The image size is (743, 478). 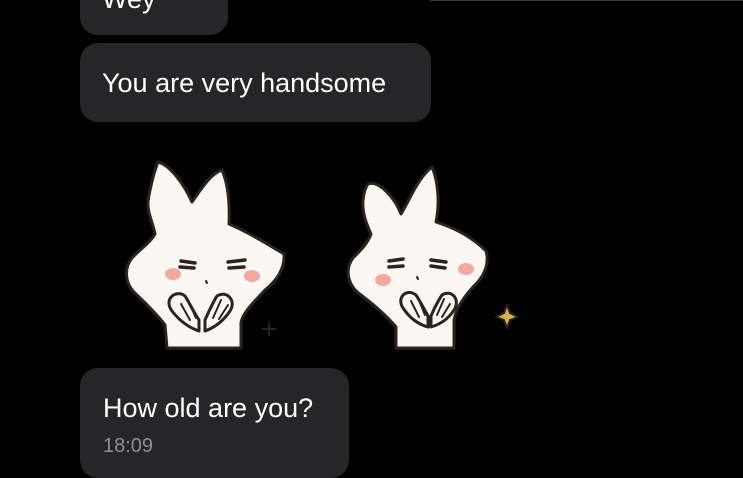 What do you see at coordinates (128, 446) in the screenshot?
I see `message-timestamp: 18:09` at bounding box center [128, 446].